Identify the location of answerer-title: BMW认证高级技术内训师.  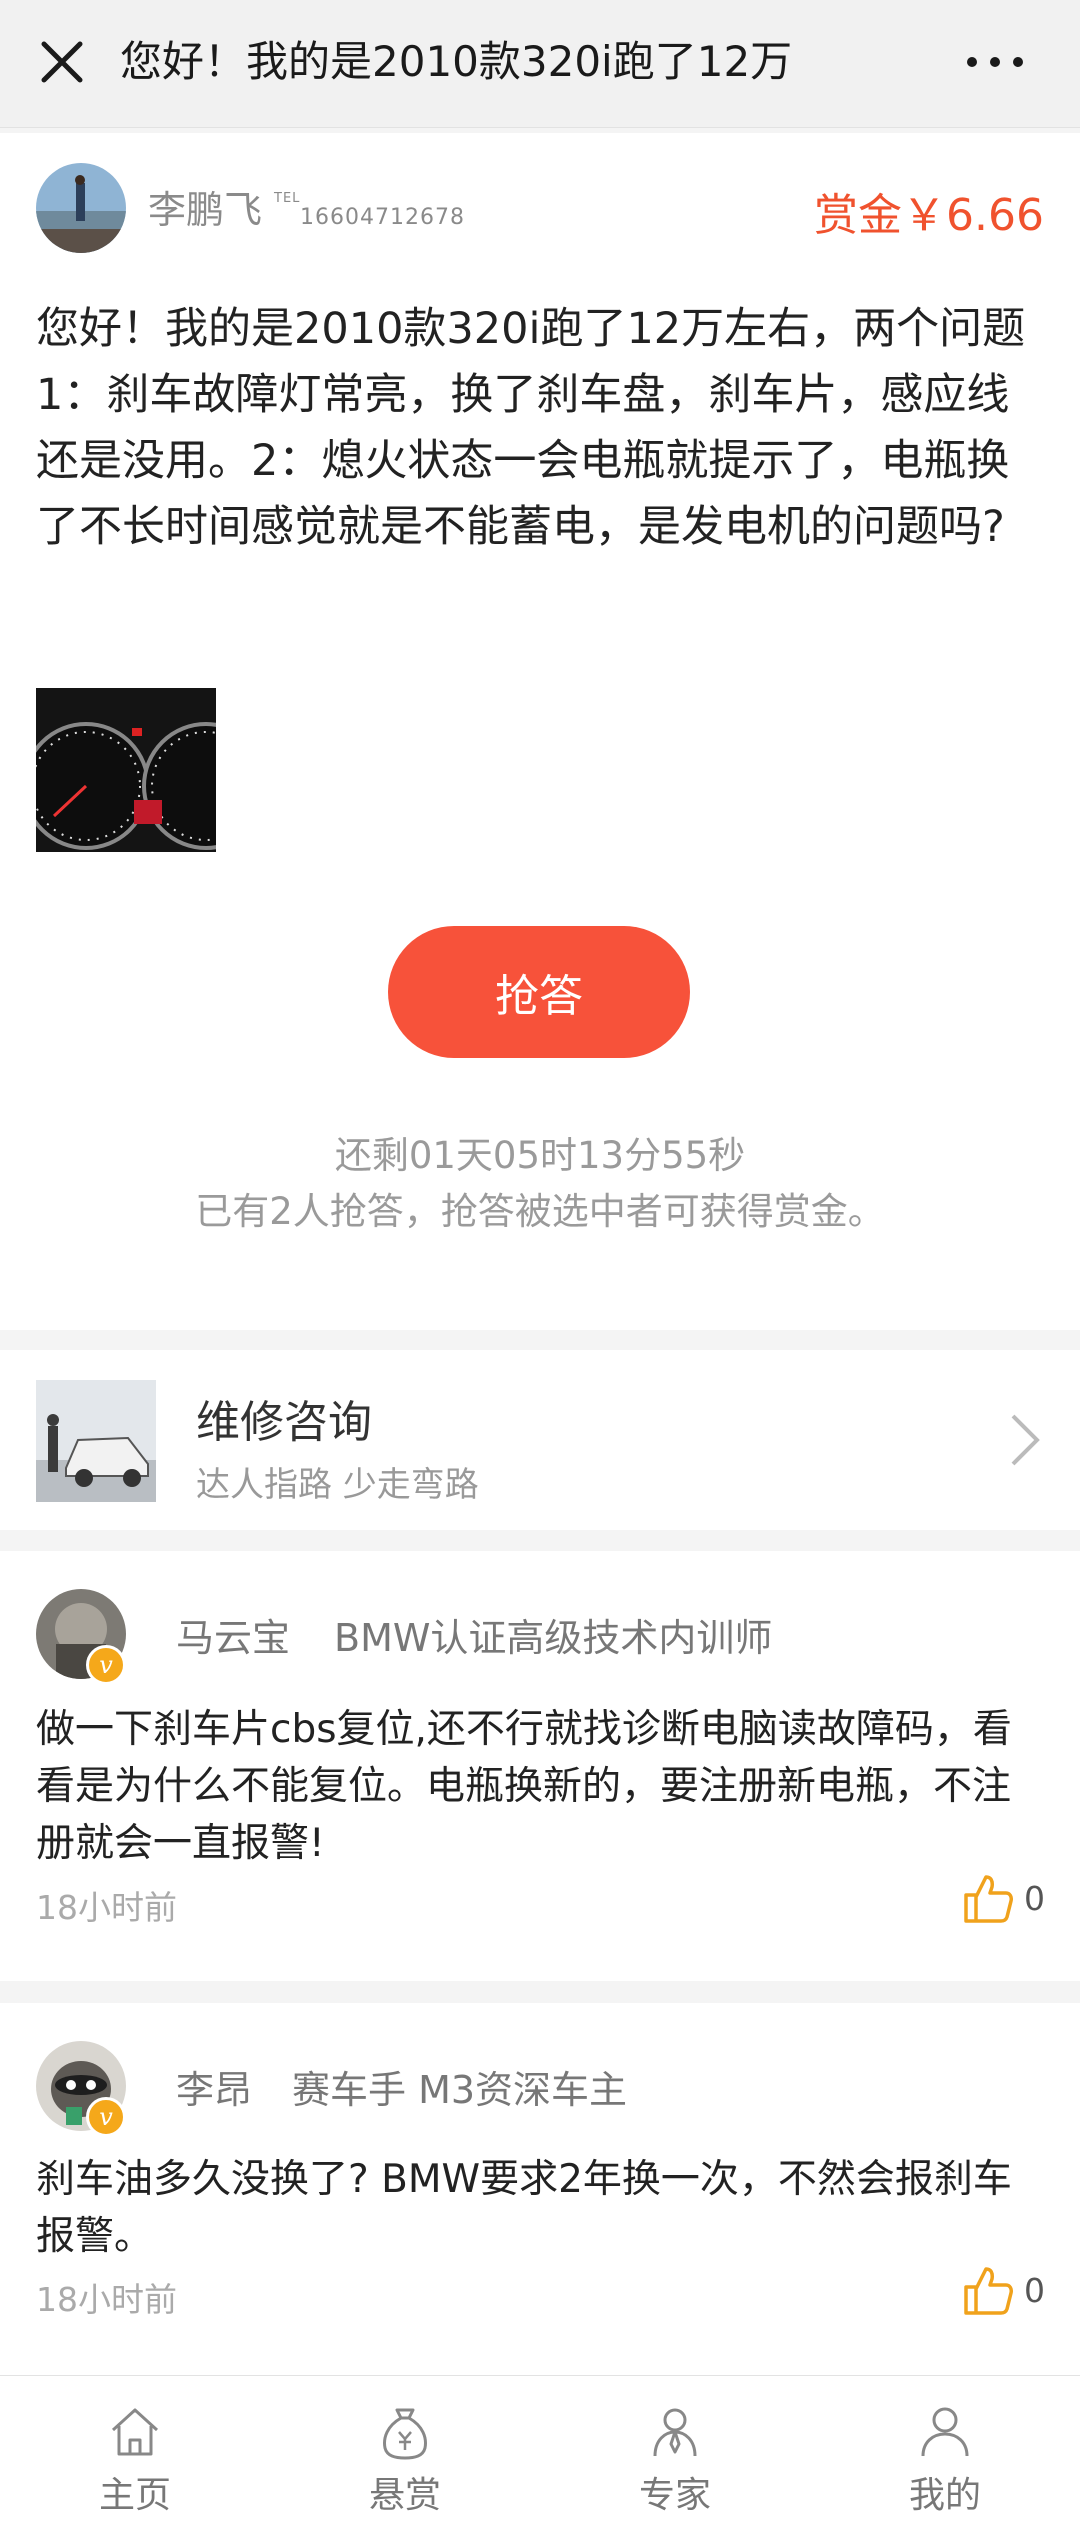
(553, 1638).